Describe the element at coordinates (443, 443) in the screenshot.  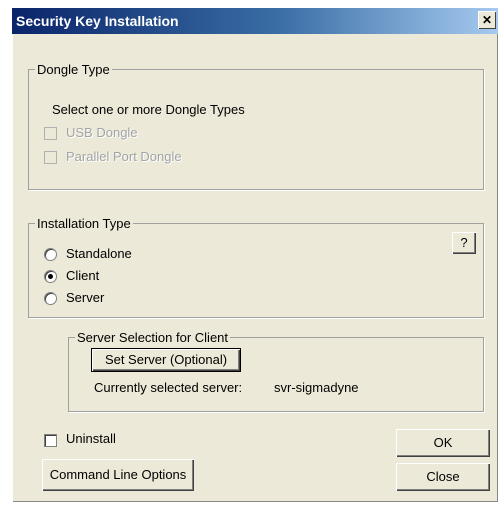
I see `ok-button: OK` at that location.